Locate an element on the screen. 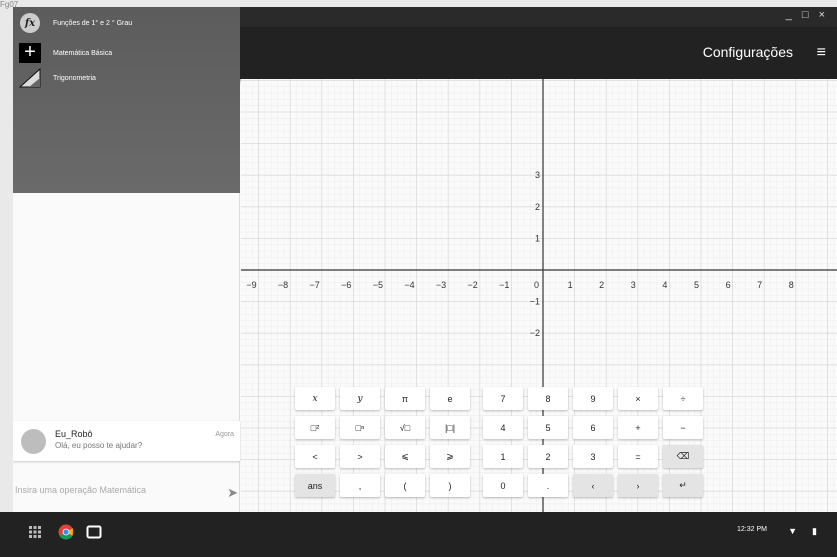 The width and height of the screenshot is (837, 557). window-app-icon is located at coordinates (94, 532).